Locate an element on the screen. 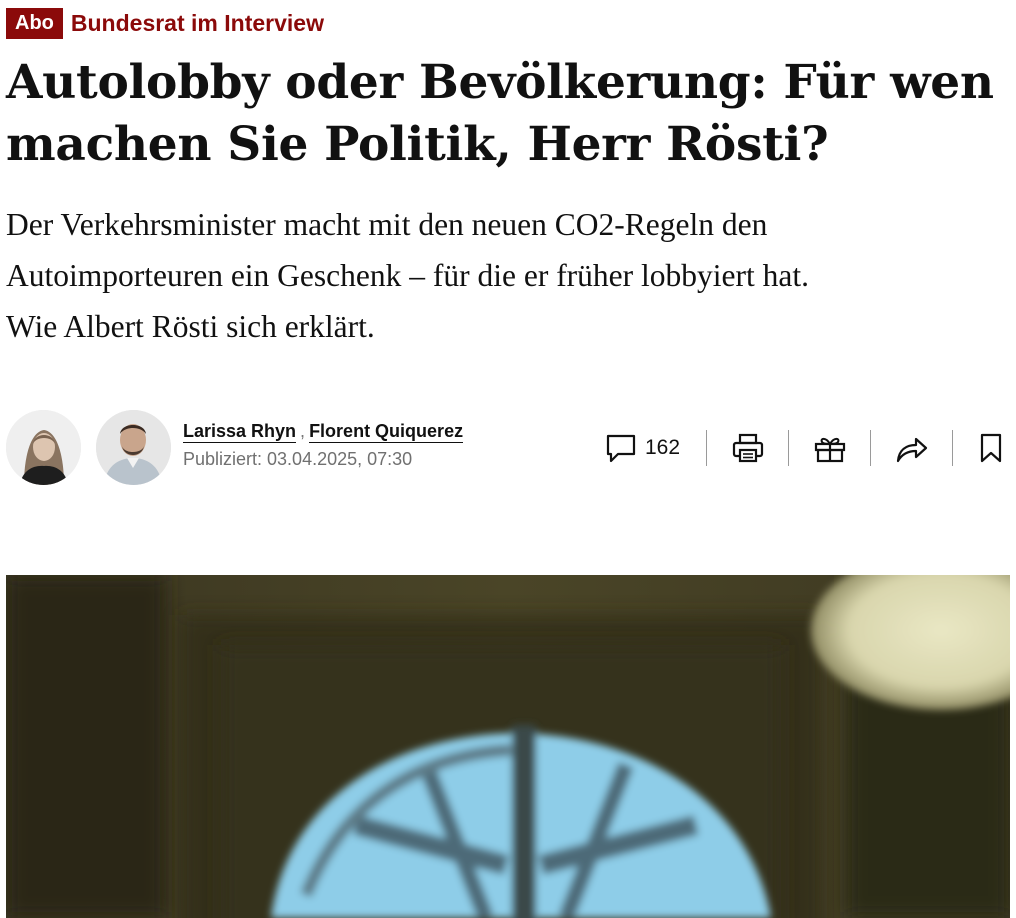 Image resolution: width=1016 pixels, height=918 pixels. share-button is located at coordinates (911, 448).